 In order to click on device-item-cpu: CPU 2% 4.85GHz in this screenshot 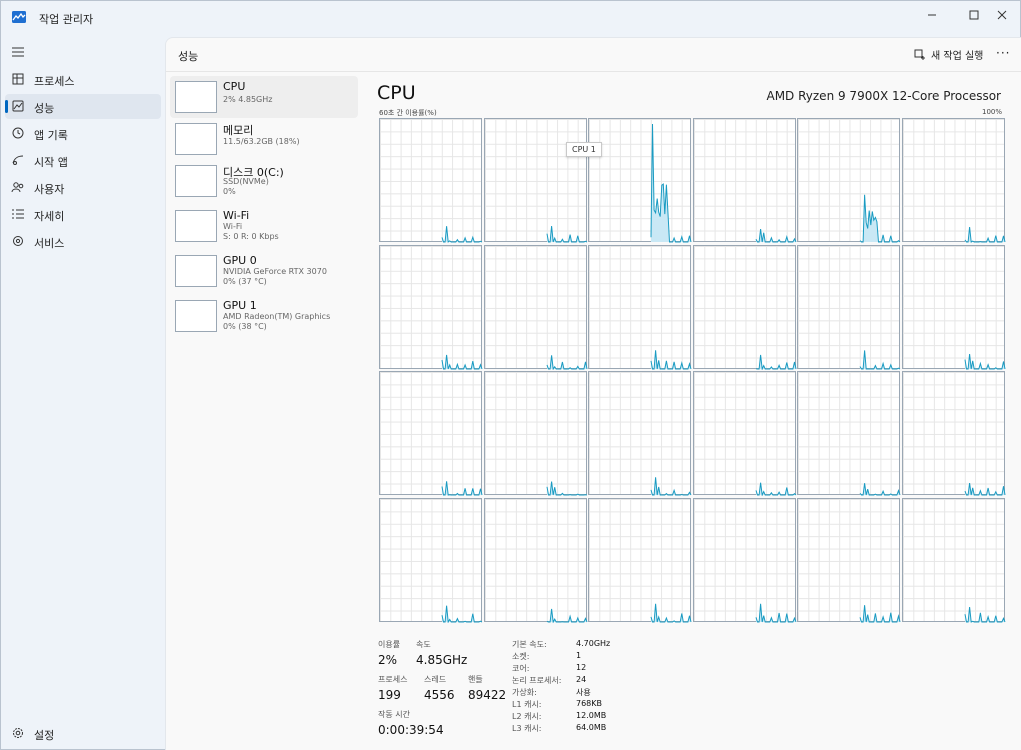, I will do `click(264, 97)`.